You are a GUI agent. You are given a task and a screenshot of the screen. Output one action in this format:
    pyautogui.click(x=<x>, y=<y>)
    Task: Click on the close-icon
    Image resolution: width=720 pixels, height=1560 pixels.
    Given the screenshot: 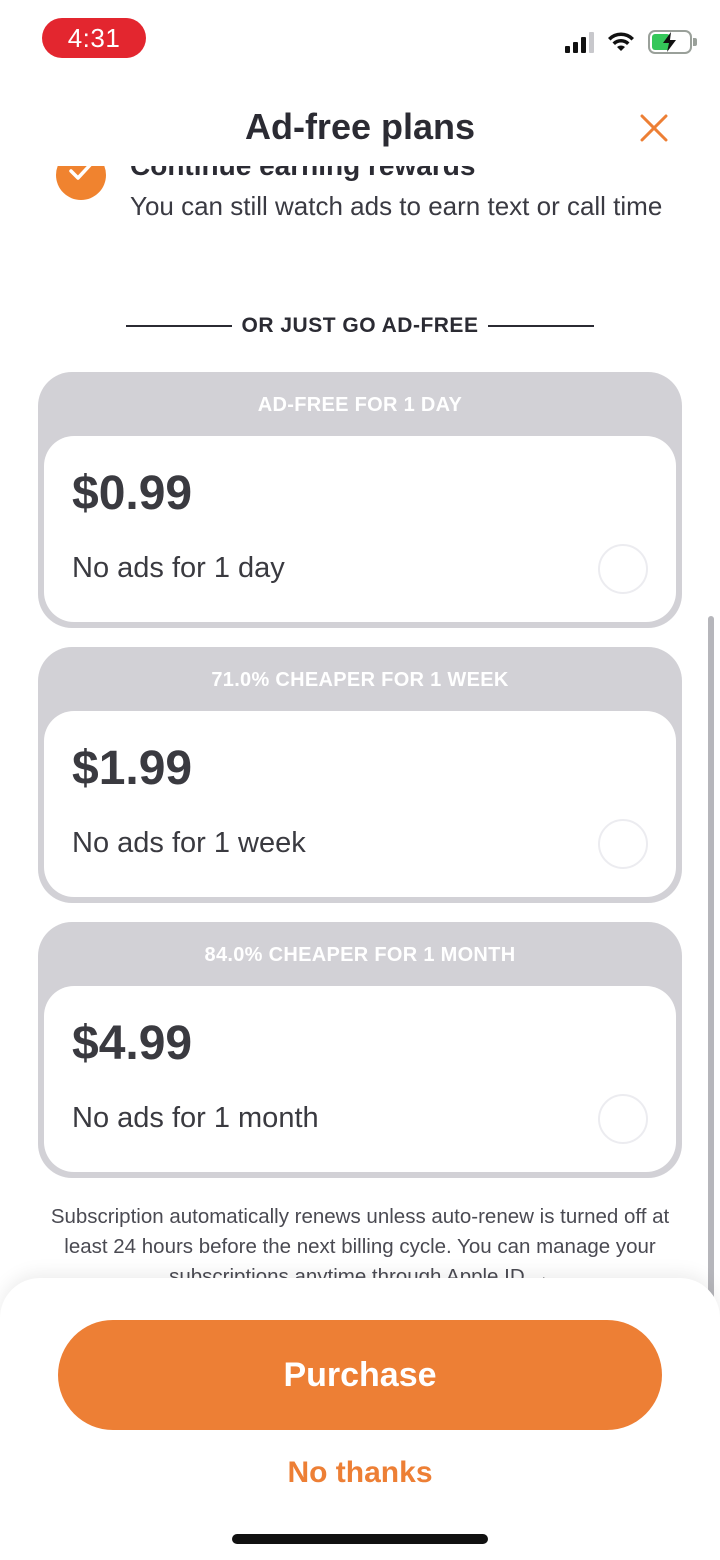 What is the action you would take?
    pyautogui.click(x=654, y=128)
    